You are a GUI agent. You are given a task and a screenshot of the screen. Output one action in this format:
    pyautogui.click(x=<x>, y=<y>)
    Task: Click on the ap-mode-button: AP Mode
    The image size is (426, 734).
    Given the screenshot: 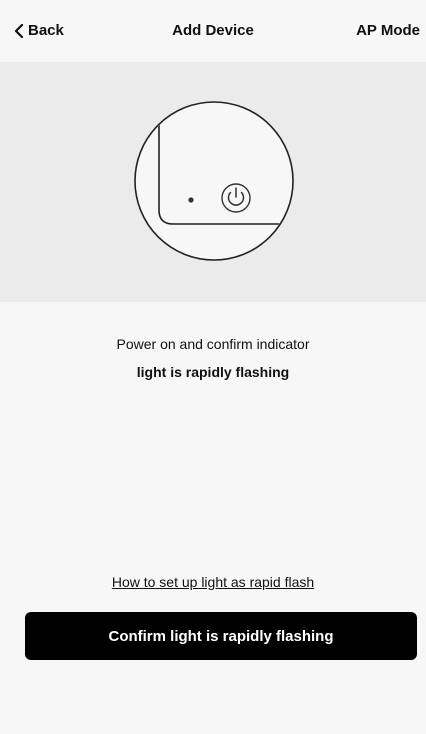 What is the action you would take?
    pyautogui.click(x=388, y=30)
    